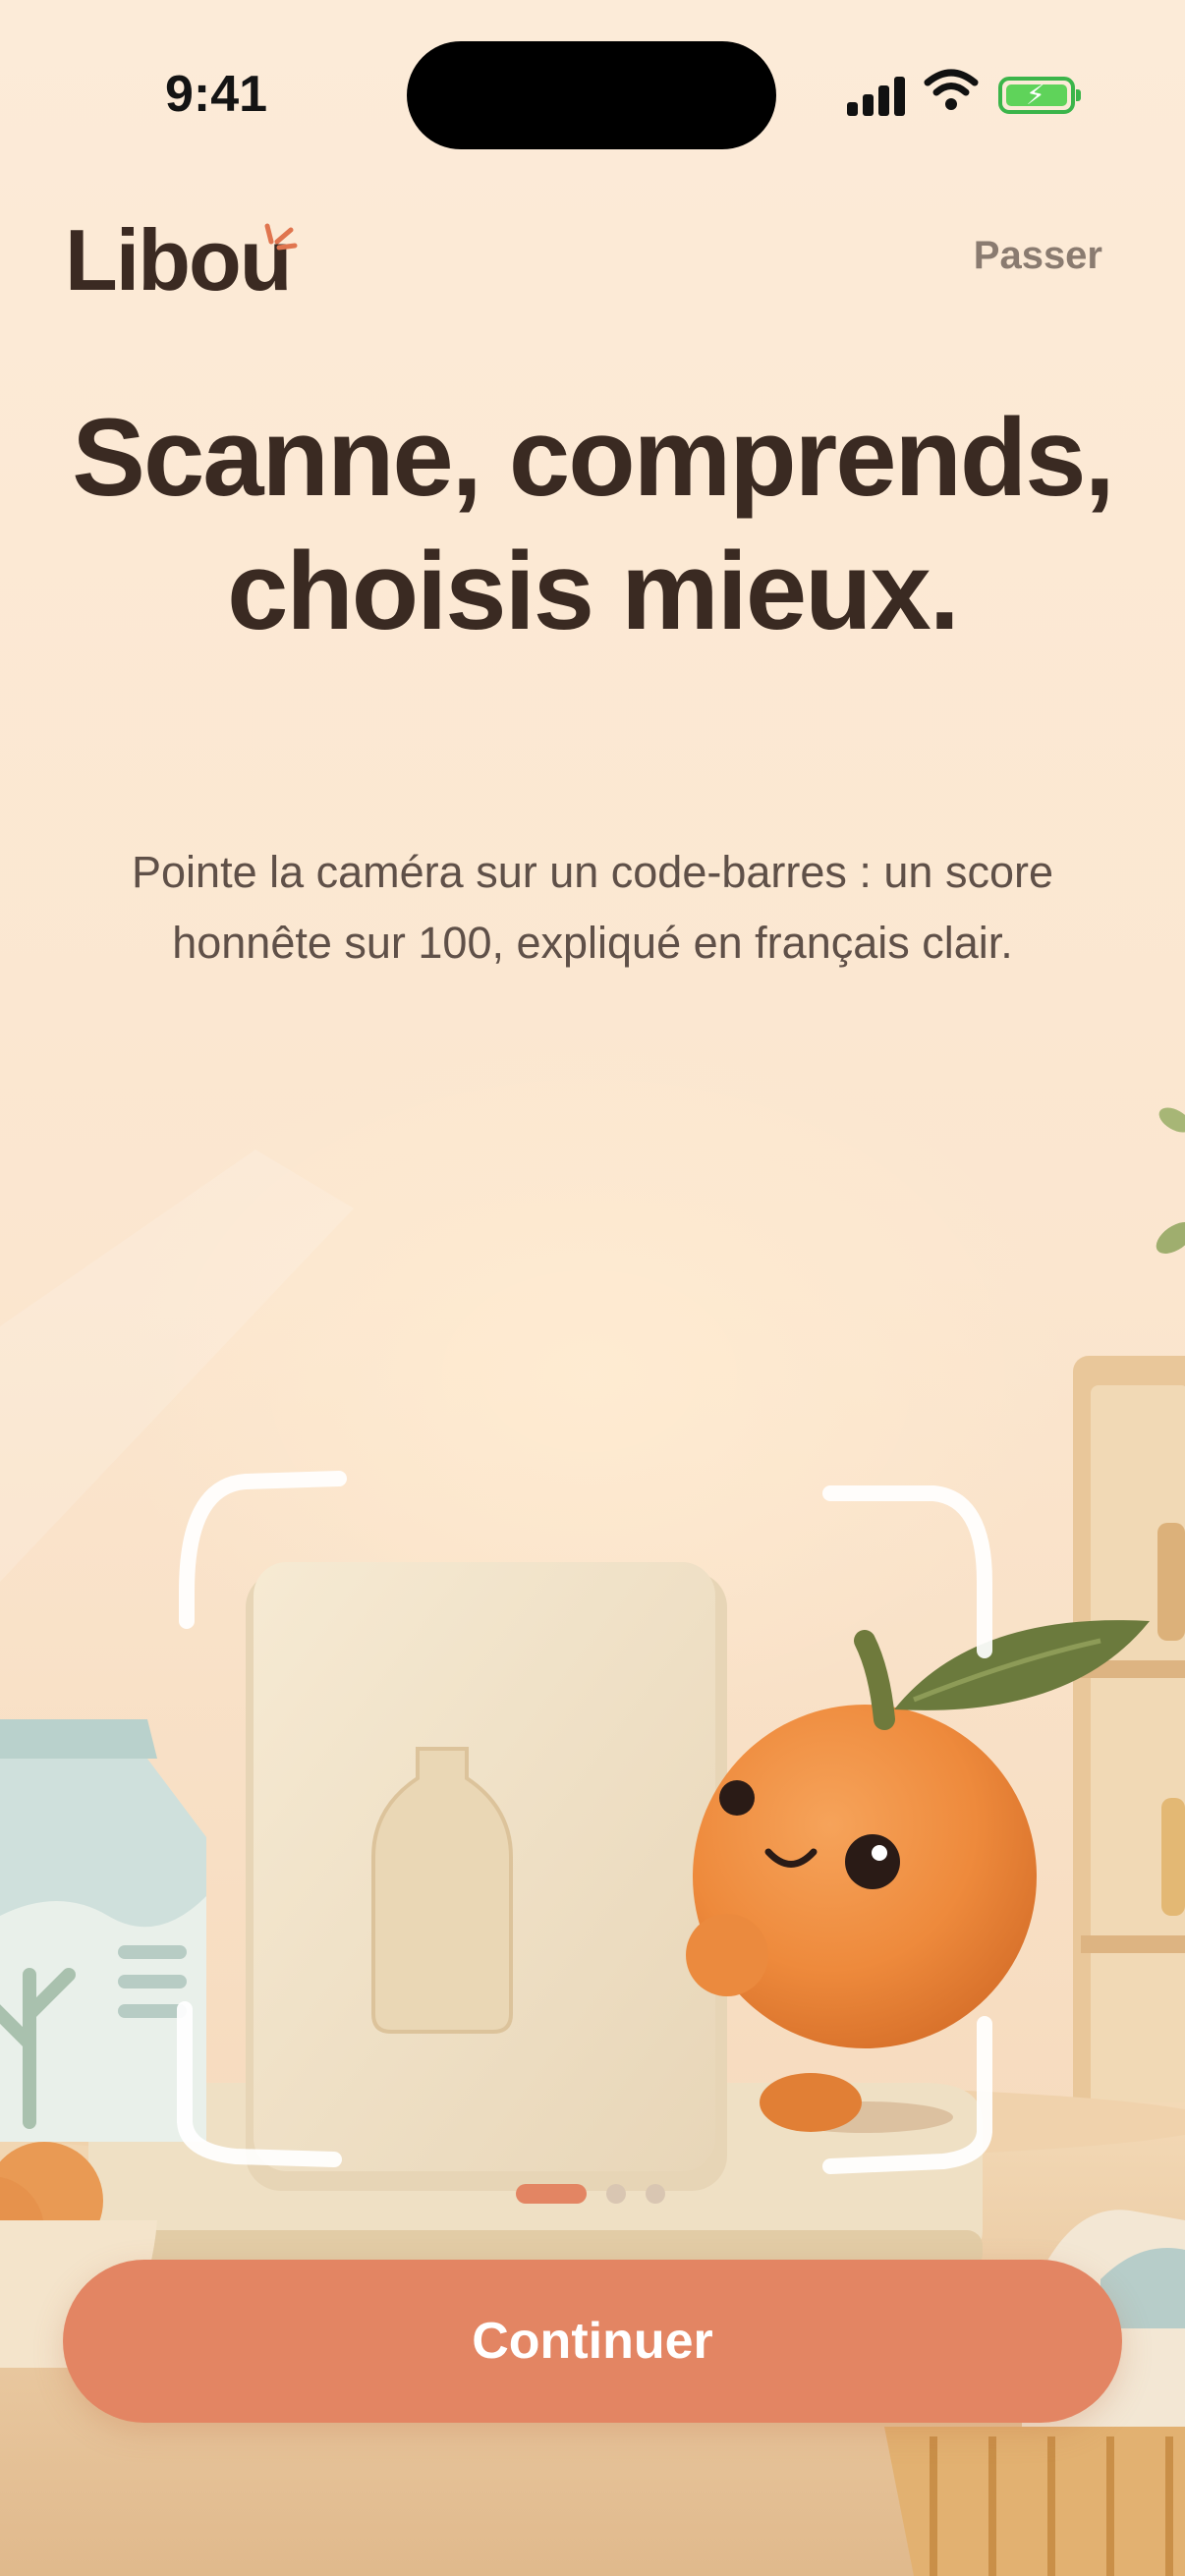 The height and width of the screenshot is (2576, 1185). What do you see at coordinates (1038, 256) in the screenshot?
I see `skip-button: Passer` at bounding box center [1038, 256].